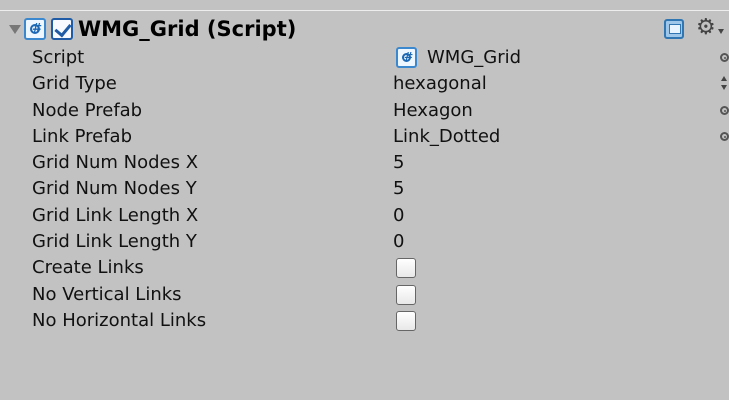 This screenshot has height=400, width=729. Describe the element at coordinates (364, 321) in the screenshot. I see `property-row-no-horizontal-links: No Horizontal Links` at that location.